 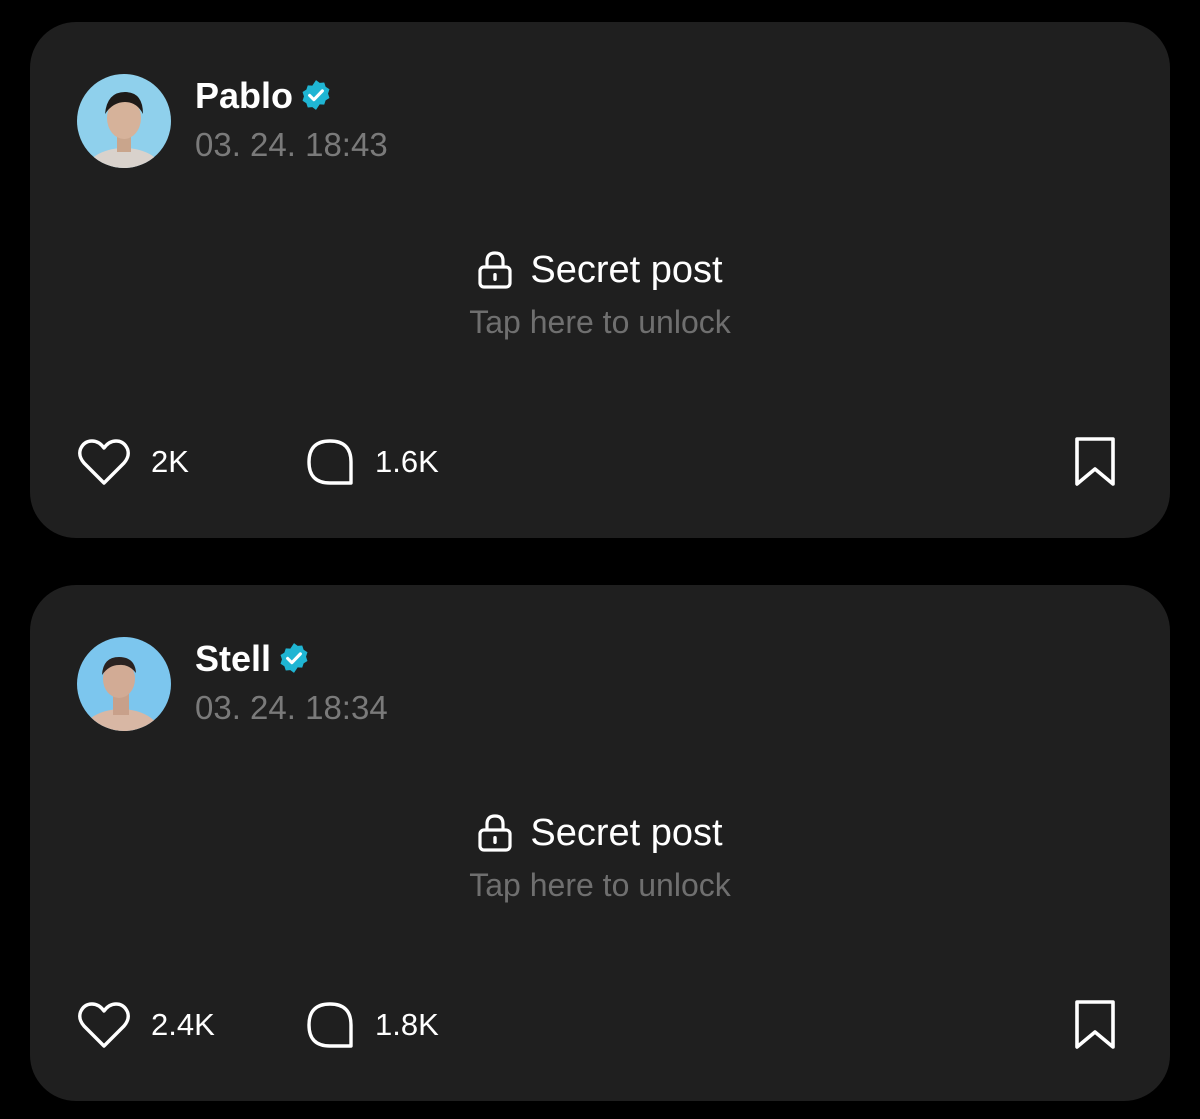 I want to click on comment-count: 1.8K, so click(x=407, y=1024).